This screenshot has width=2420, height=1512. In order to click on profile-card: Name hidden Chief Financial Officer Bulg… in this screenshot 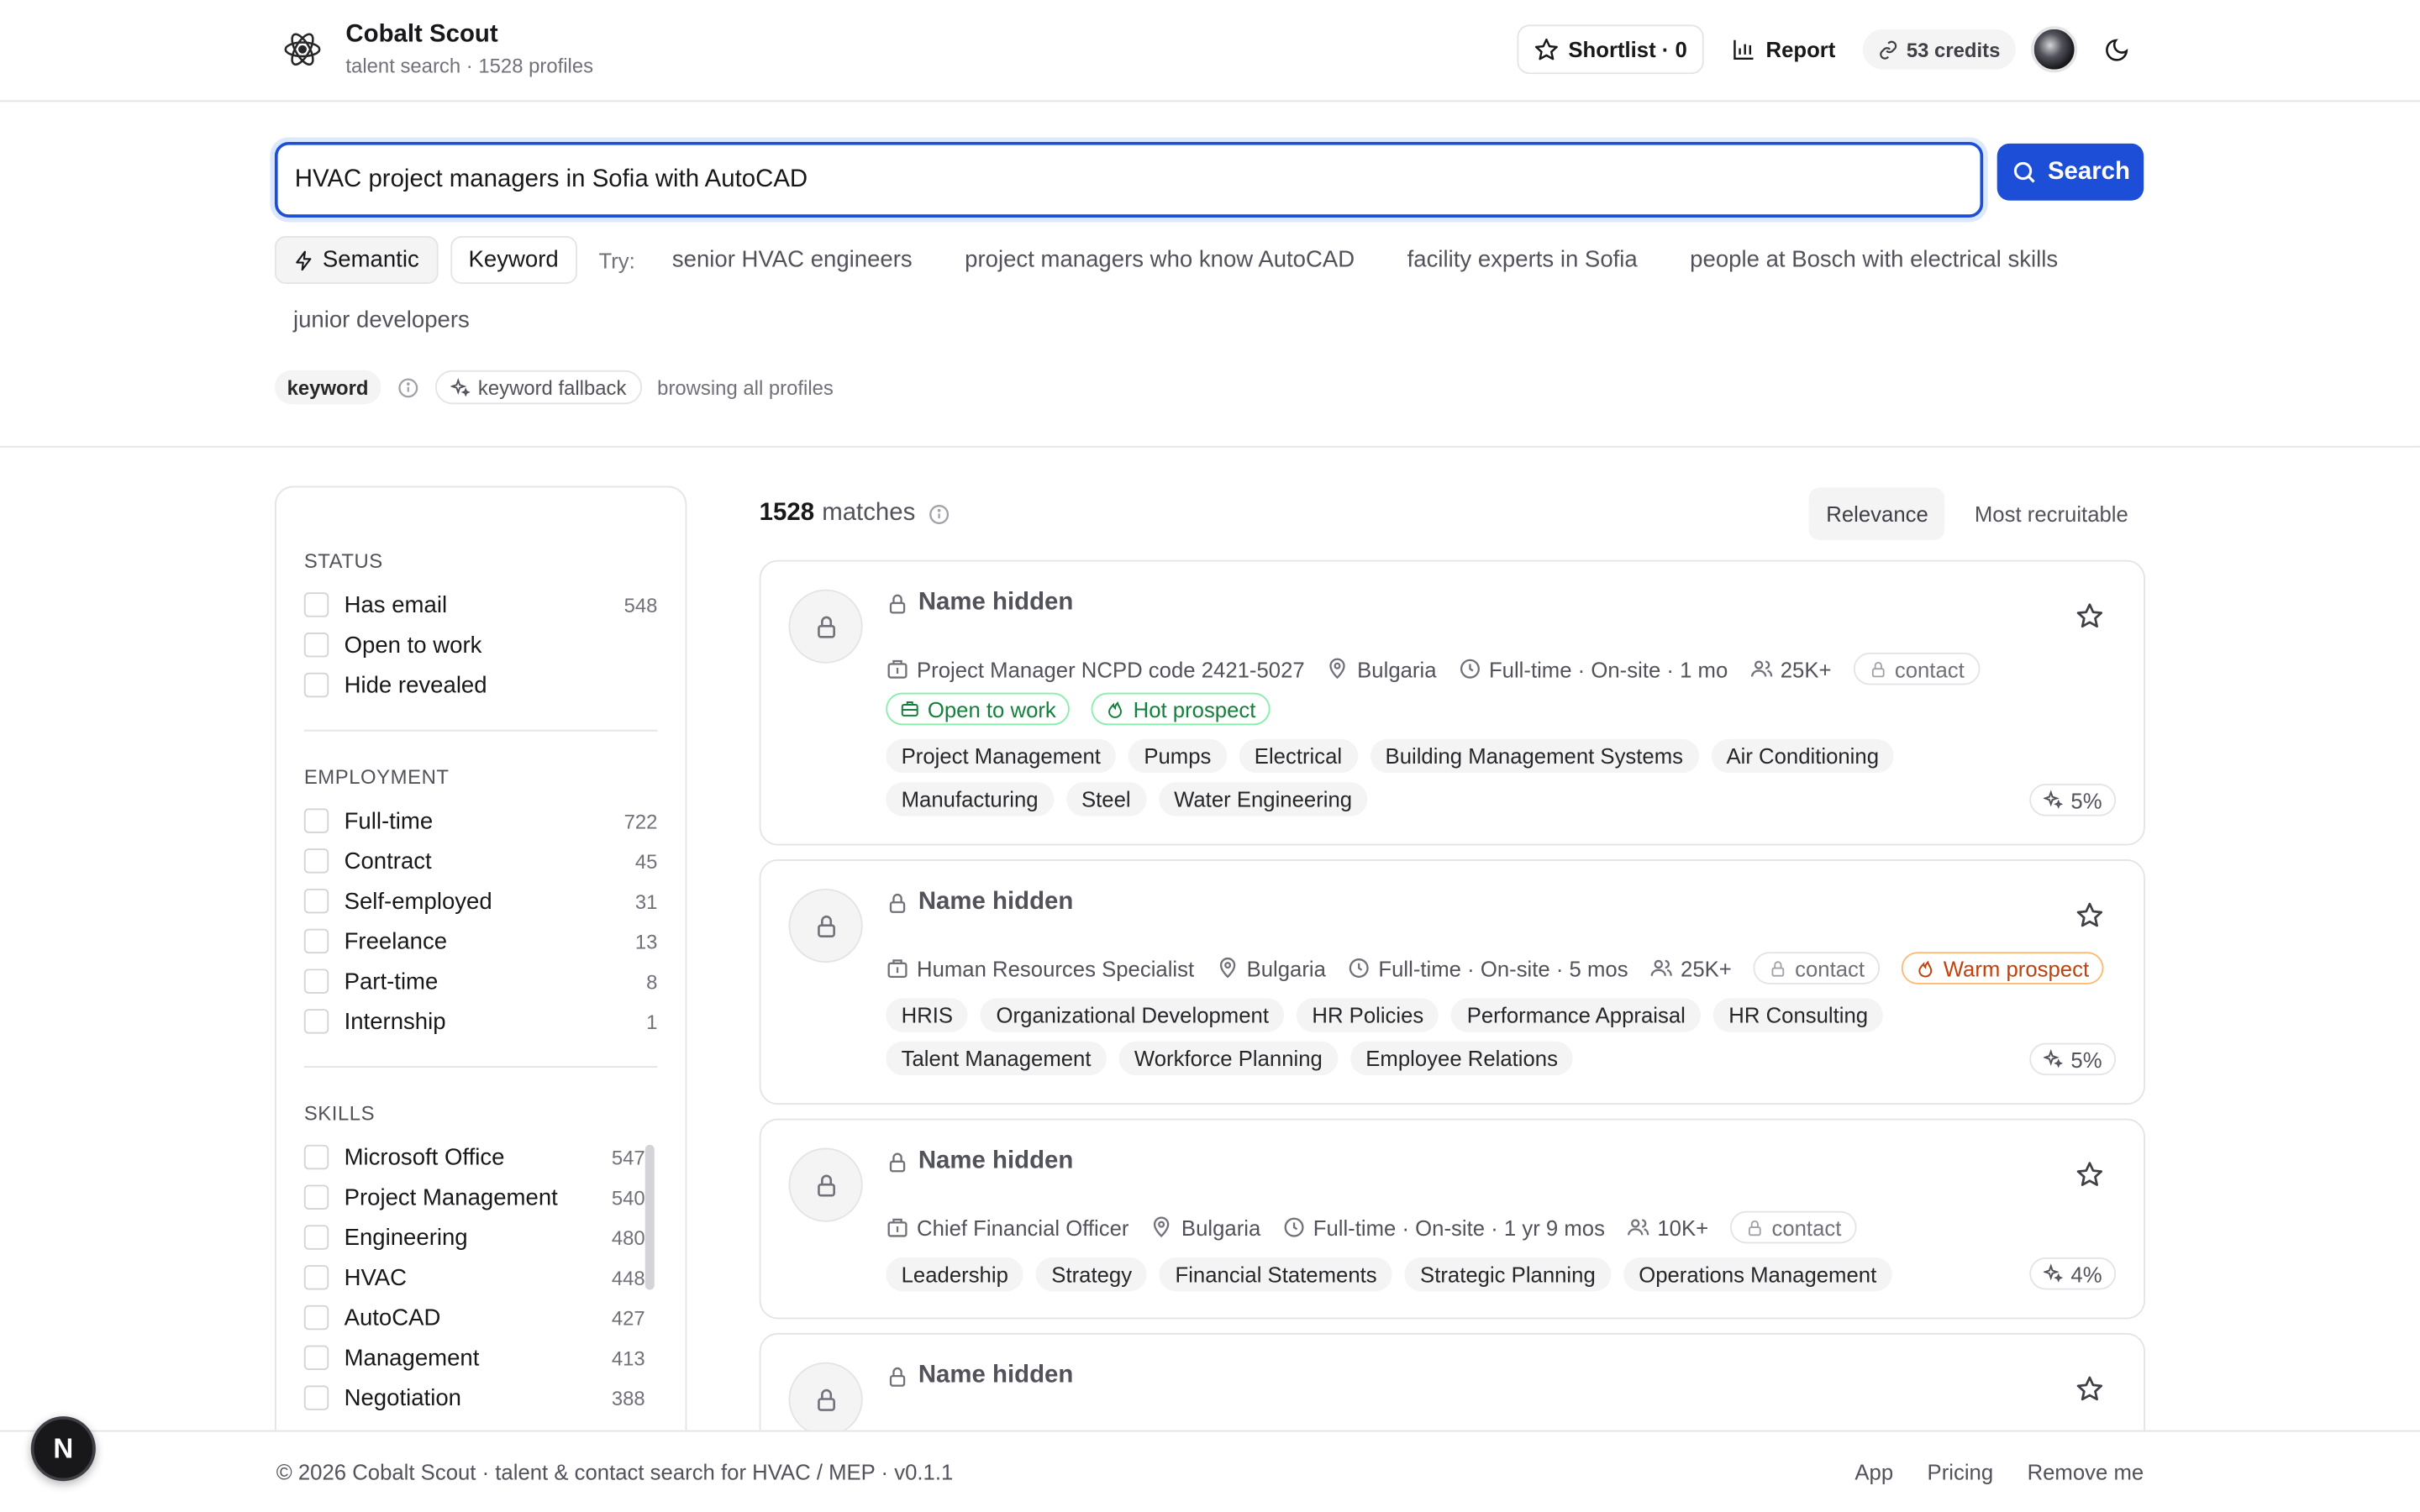, I will do `click(1452, 1219)`.